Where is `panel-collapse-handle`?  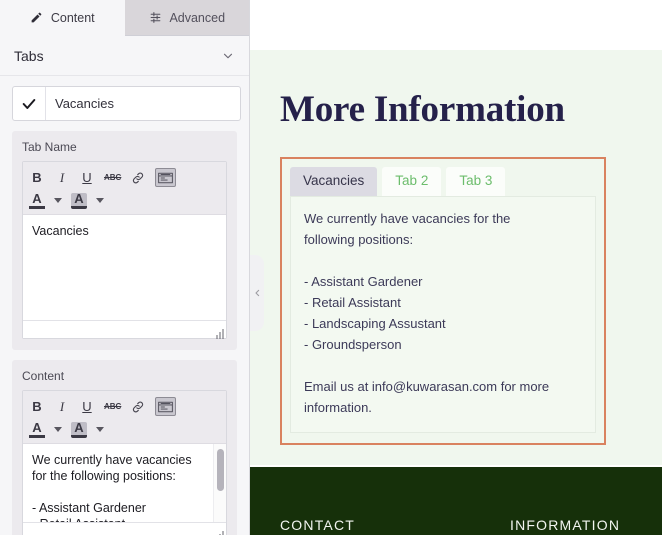
panel-collapse-handle is located at coordinates (257, 293).